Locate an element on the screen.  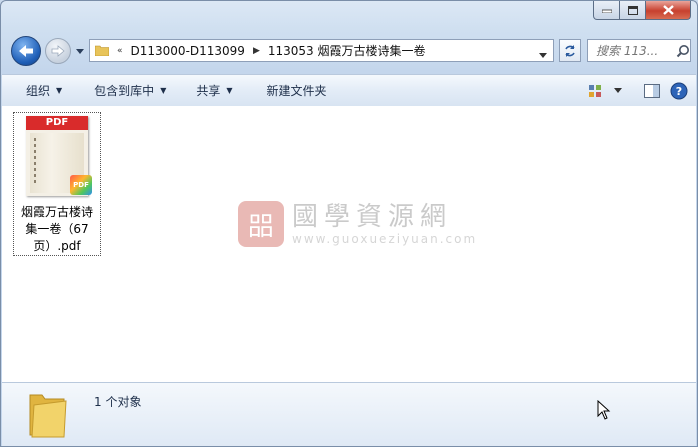
maximize-icon is located at coordinates (632, 10).